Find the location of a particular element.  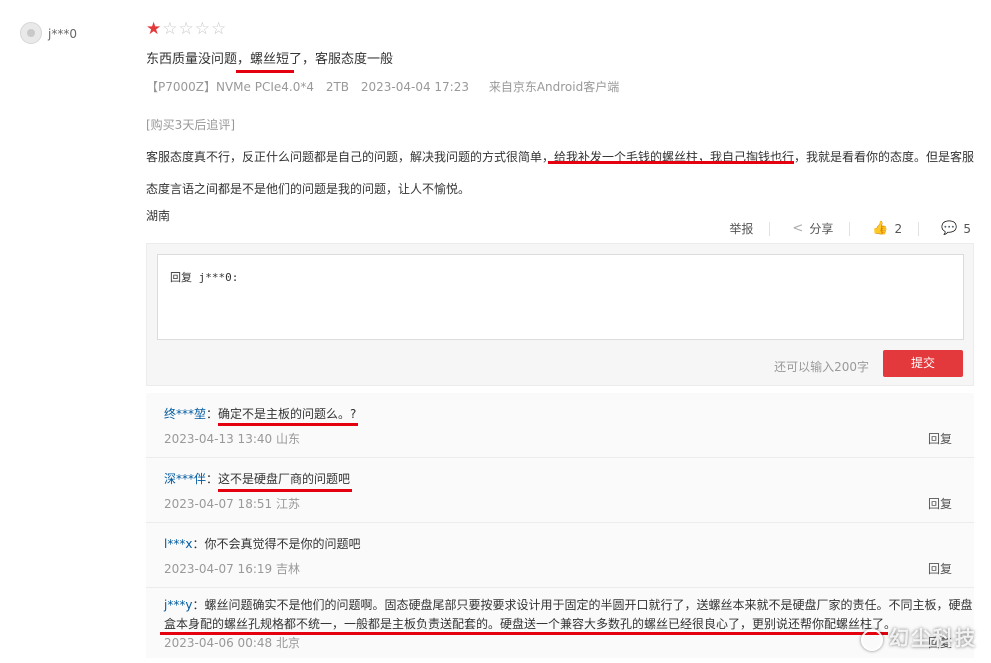

followup-text-part: 客服态度真不行，反正什么问题都是自己的问题，解决我问题的方式很简单， is located at coordinates (350, 157).